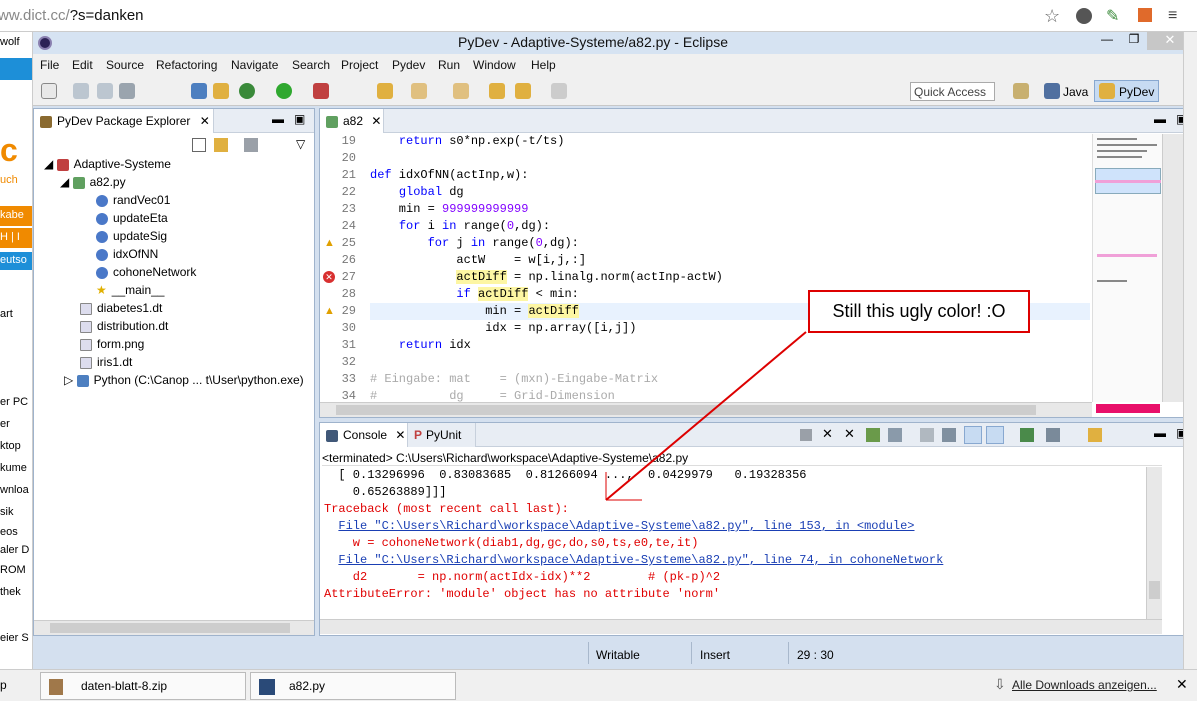 Image resolution: width=1197 pixels, height=701 pixels. I want to click on annotation-arrow, so click(706, 416).